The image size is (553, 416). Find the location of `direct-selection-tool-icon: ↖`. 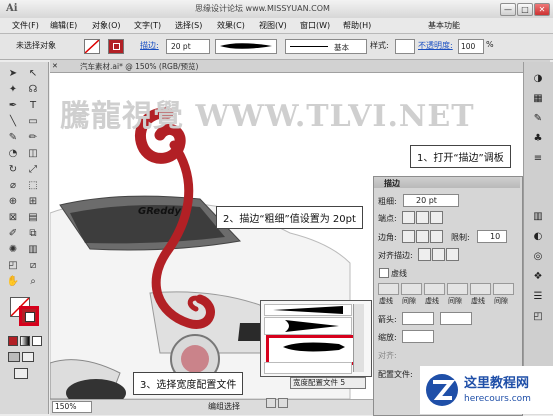

direct-selection-tool-icon: ↖ is located at coordinates (33, 74).